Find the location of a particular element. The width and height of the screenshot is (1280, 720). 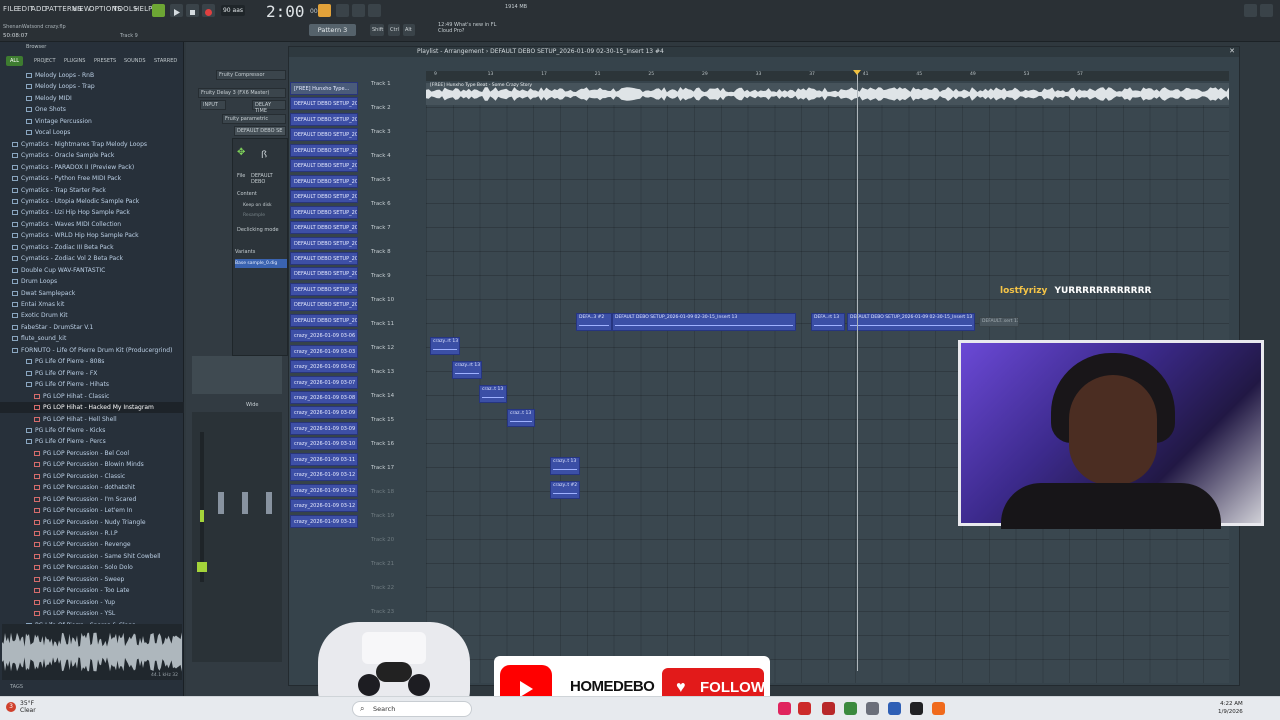

channel-button: crazy_2026-01-09 03-09 is located at coordinates (324, 428).